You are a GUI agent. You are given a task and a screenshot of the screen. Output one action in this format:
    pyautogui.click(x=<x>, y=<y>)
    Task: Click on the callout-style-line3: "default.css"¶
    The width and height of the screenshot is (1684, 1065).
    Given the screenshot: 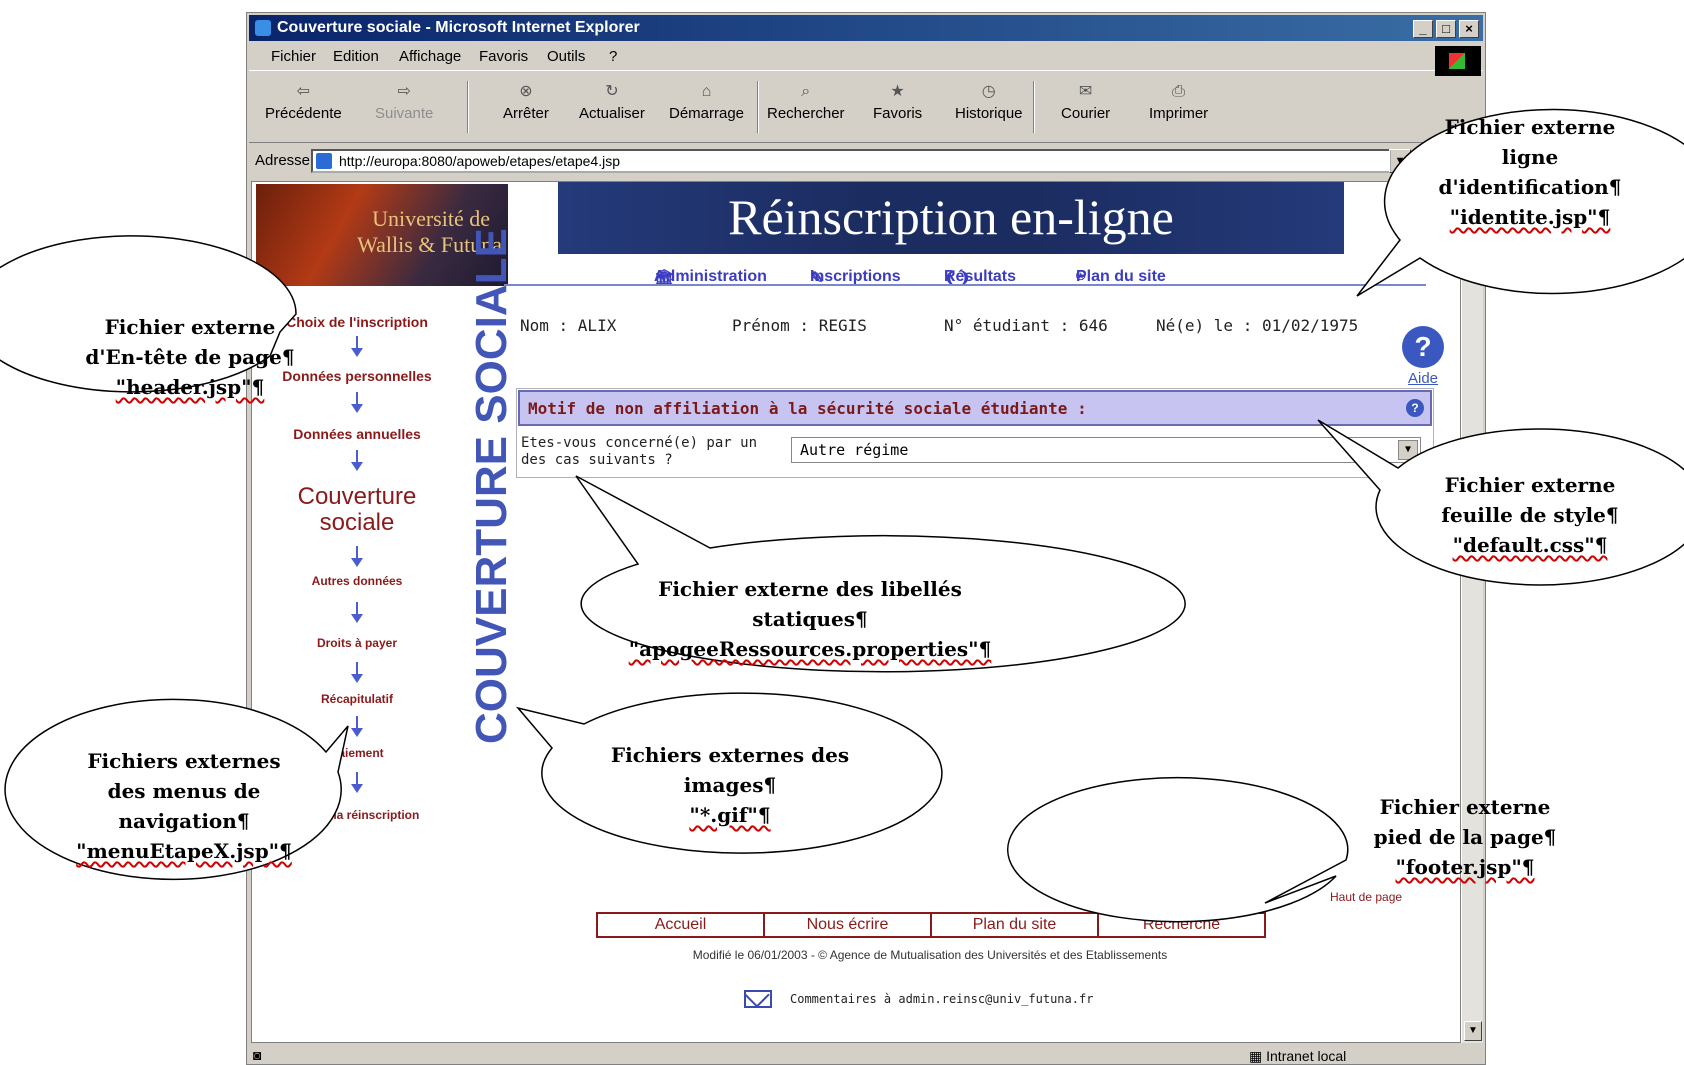 What is the action you would take?
    pyautogui.click(x=1530, y=545)
    